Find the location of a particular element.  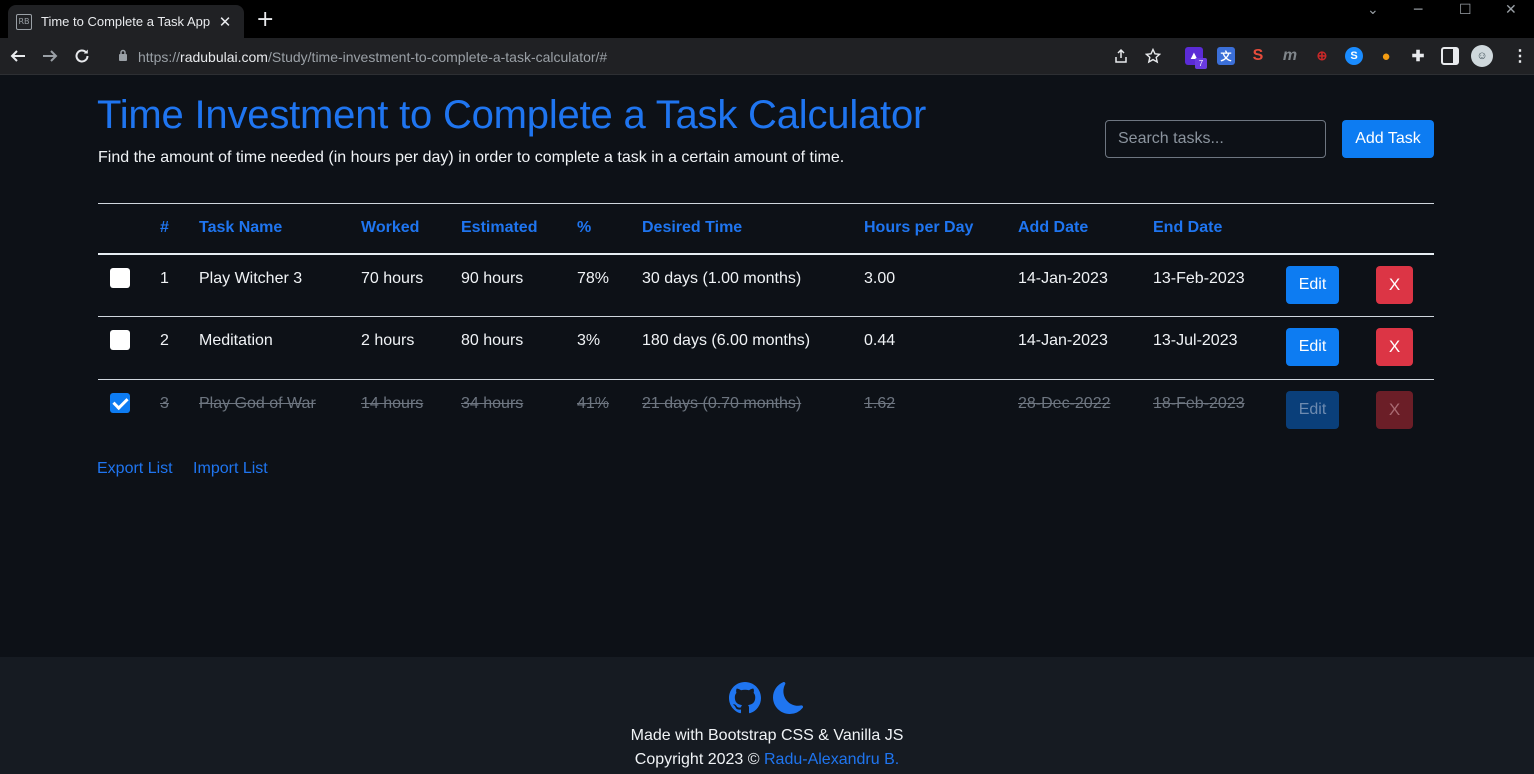

forward-icon is located at coordinates (50, 56).